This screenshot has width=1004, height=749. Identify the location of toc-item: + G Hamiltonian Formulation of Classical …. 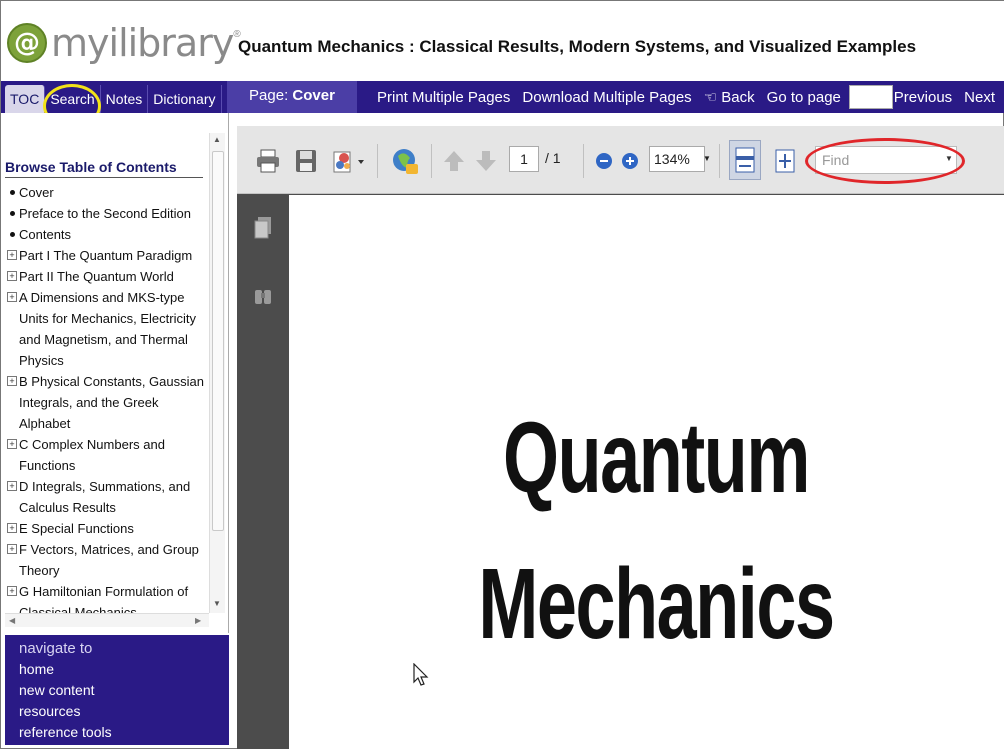
(105, 597).